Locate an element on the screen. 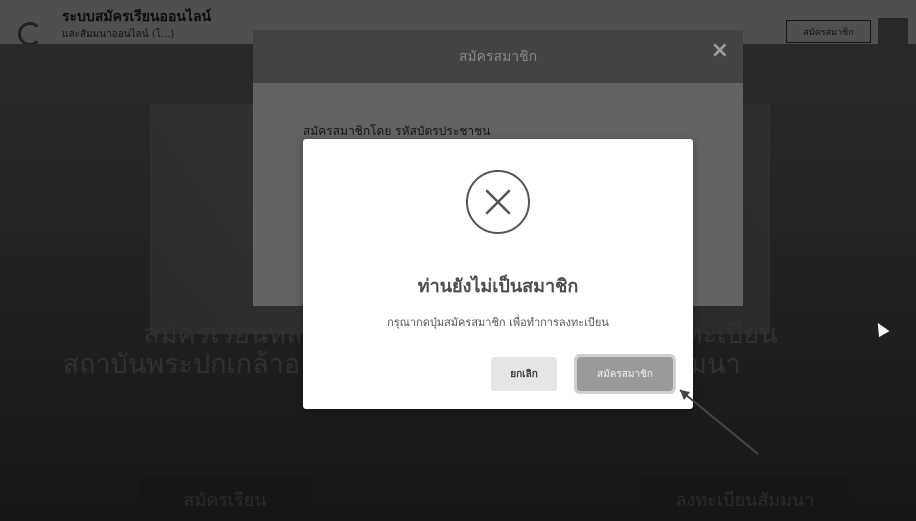  annotation-arrow is located at coordinates (719, 422).